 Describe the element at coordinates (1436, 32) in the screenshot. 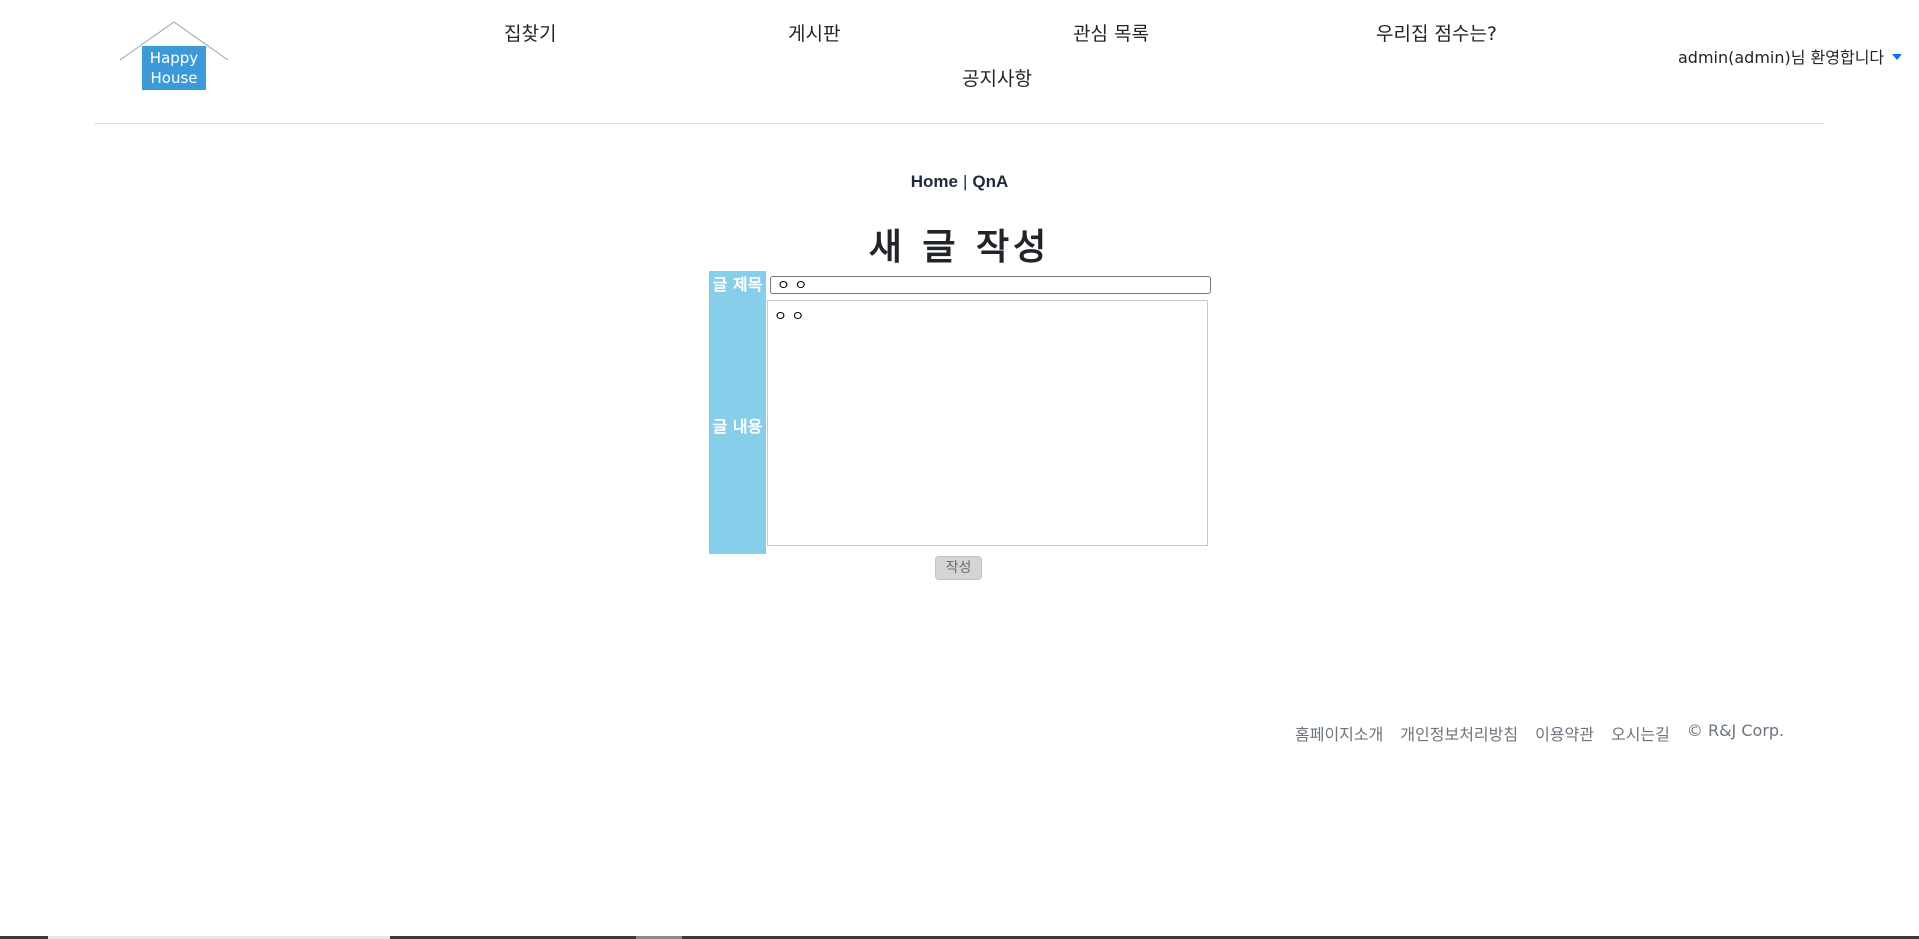

I see `nav-item-house-score: 우리집 점수는?` at that location.